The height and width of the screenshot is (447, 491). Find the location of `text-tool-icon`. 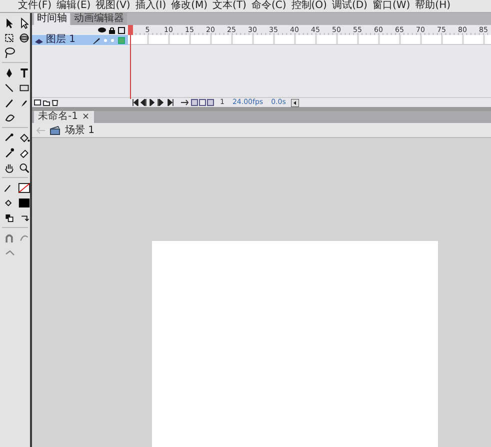

text-tool-icon is located at coordinates (24, 73).